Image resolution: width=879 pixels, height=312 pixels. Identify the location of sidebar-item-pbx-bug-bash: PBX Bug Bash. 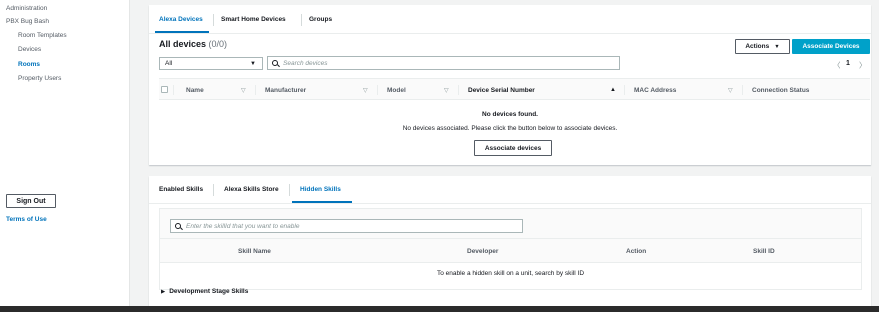
(27, 21).